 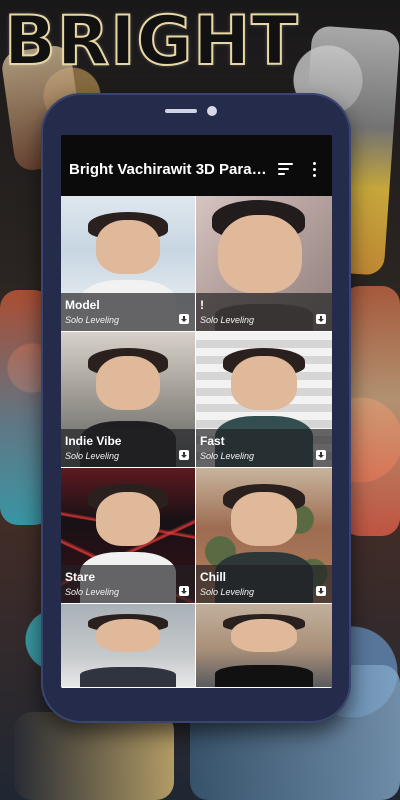 What do you see at coordinates (264, 536) in the screenshot?
I see `wallpaper-card: Chill Solo Leveling` at bounding box center [264, 536].